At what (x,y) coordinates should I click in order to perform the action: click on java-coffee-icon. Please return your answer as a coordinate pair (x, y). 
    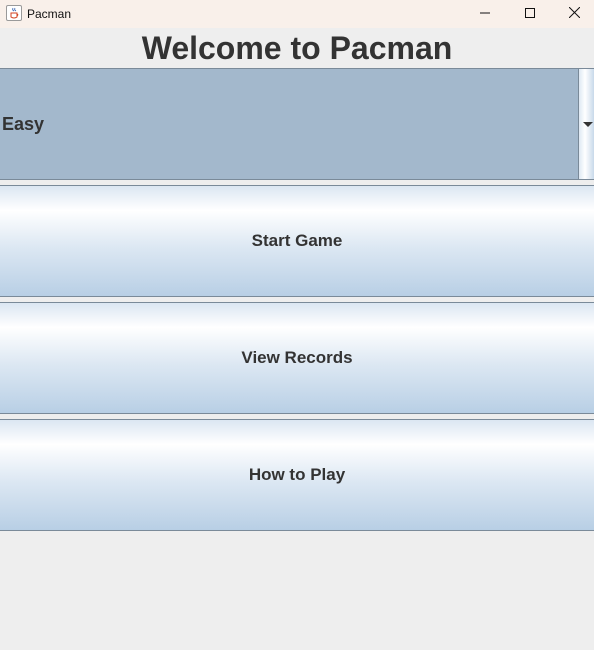
    Looking at the image, I should click on (14, 13).